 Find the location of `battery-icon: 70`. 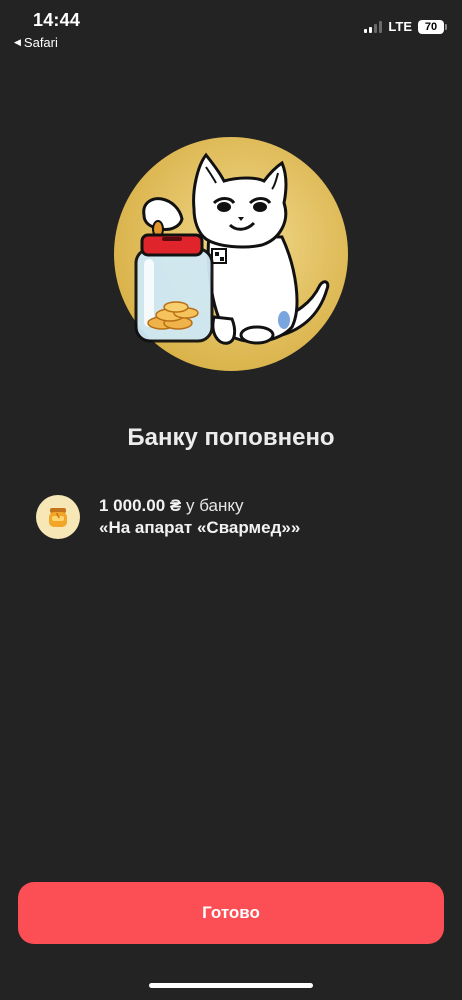

battery-icon: 70 is located at coordinates (432, 26).